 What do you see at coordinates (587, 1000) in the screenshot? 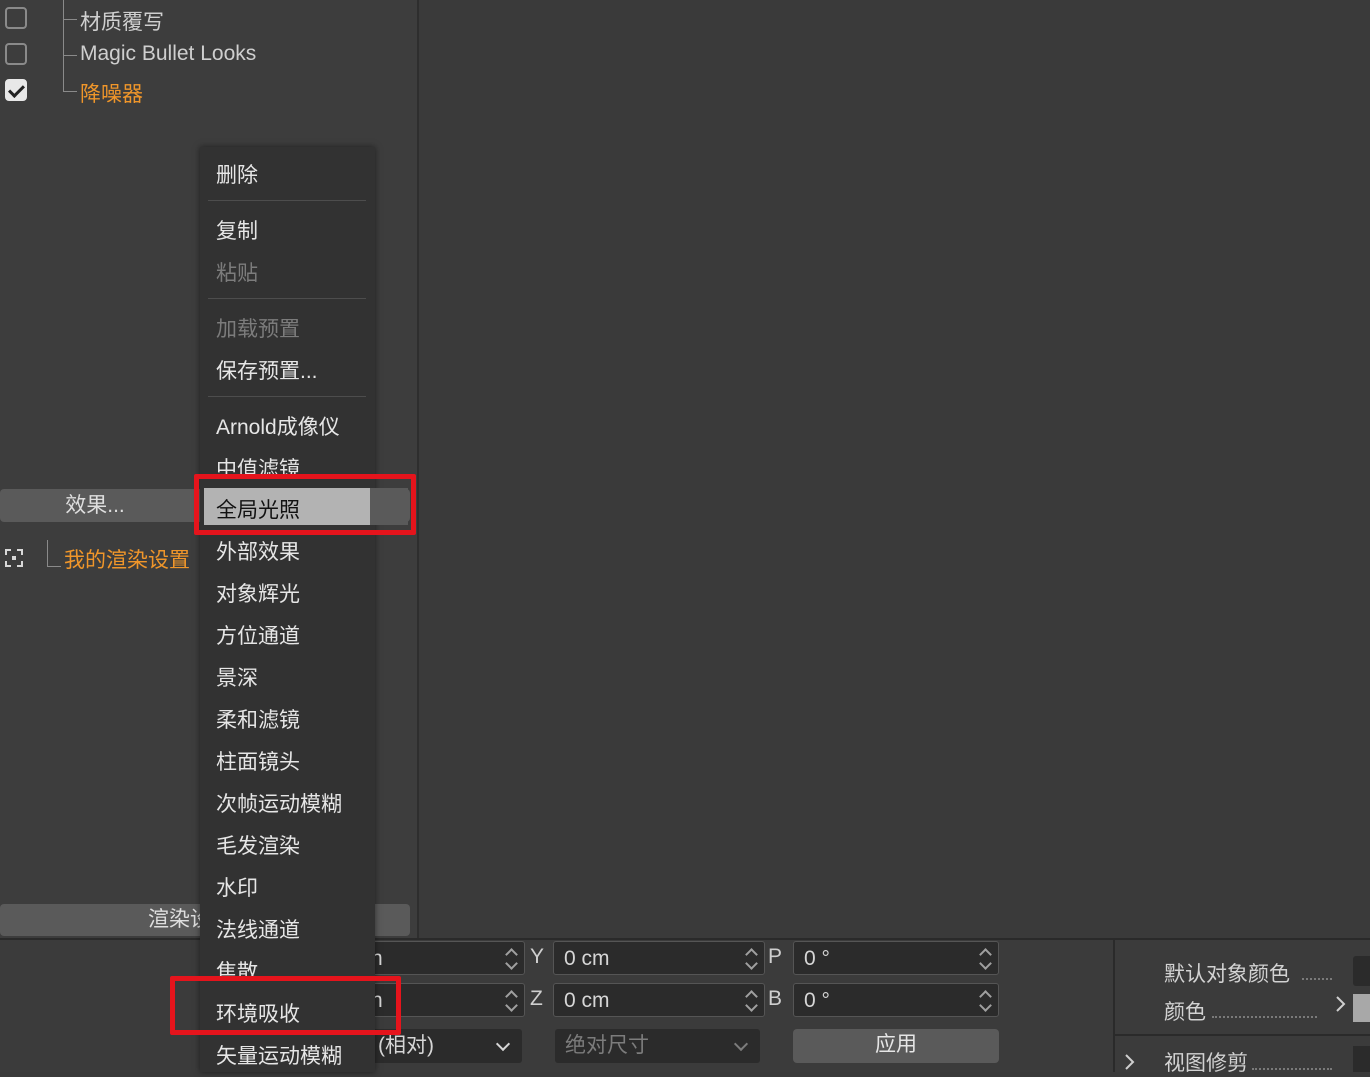
I see `z-position-value: 0 cm` at bounding box center [587, 1000].